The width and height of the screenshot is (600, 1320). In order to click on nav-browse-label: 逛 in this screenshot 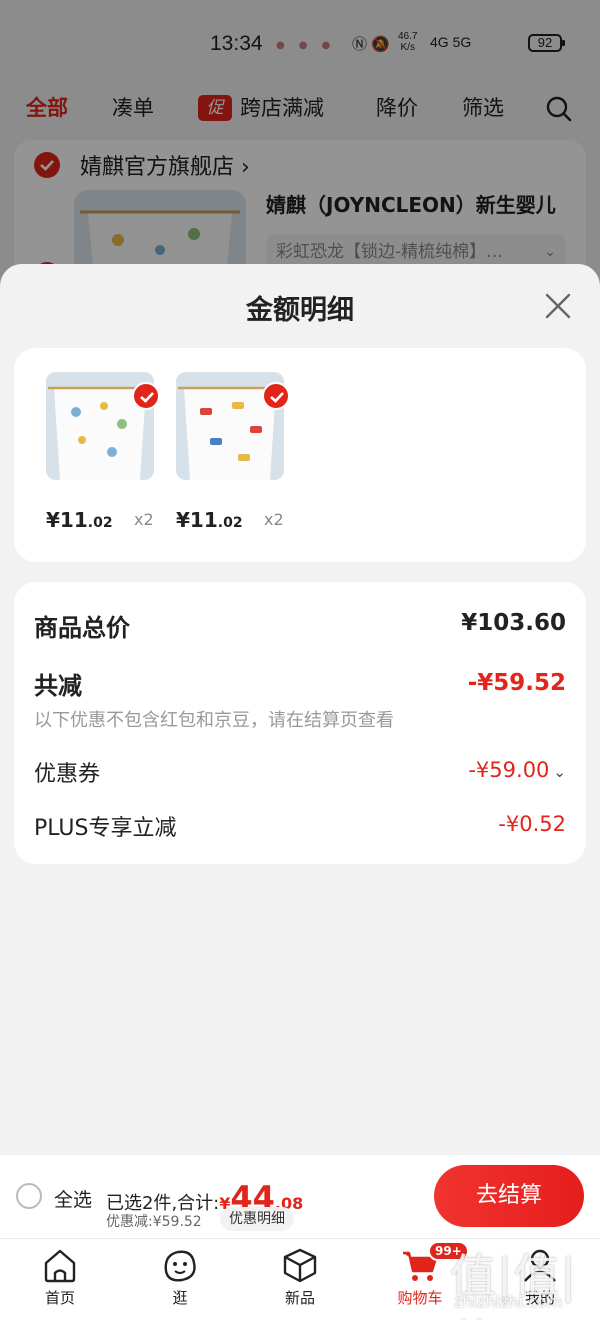, I will do `click(180, 1298)`.